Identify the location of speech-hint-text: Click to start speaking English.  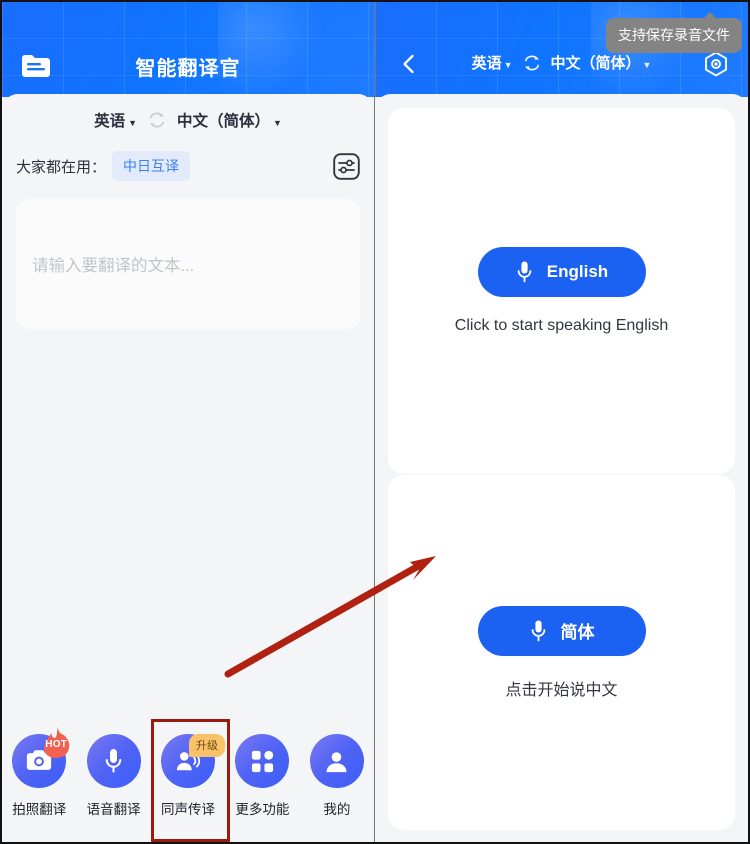
(561, 325).